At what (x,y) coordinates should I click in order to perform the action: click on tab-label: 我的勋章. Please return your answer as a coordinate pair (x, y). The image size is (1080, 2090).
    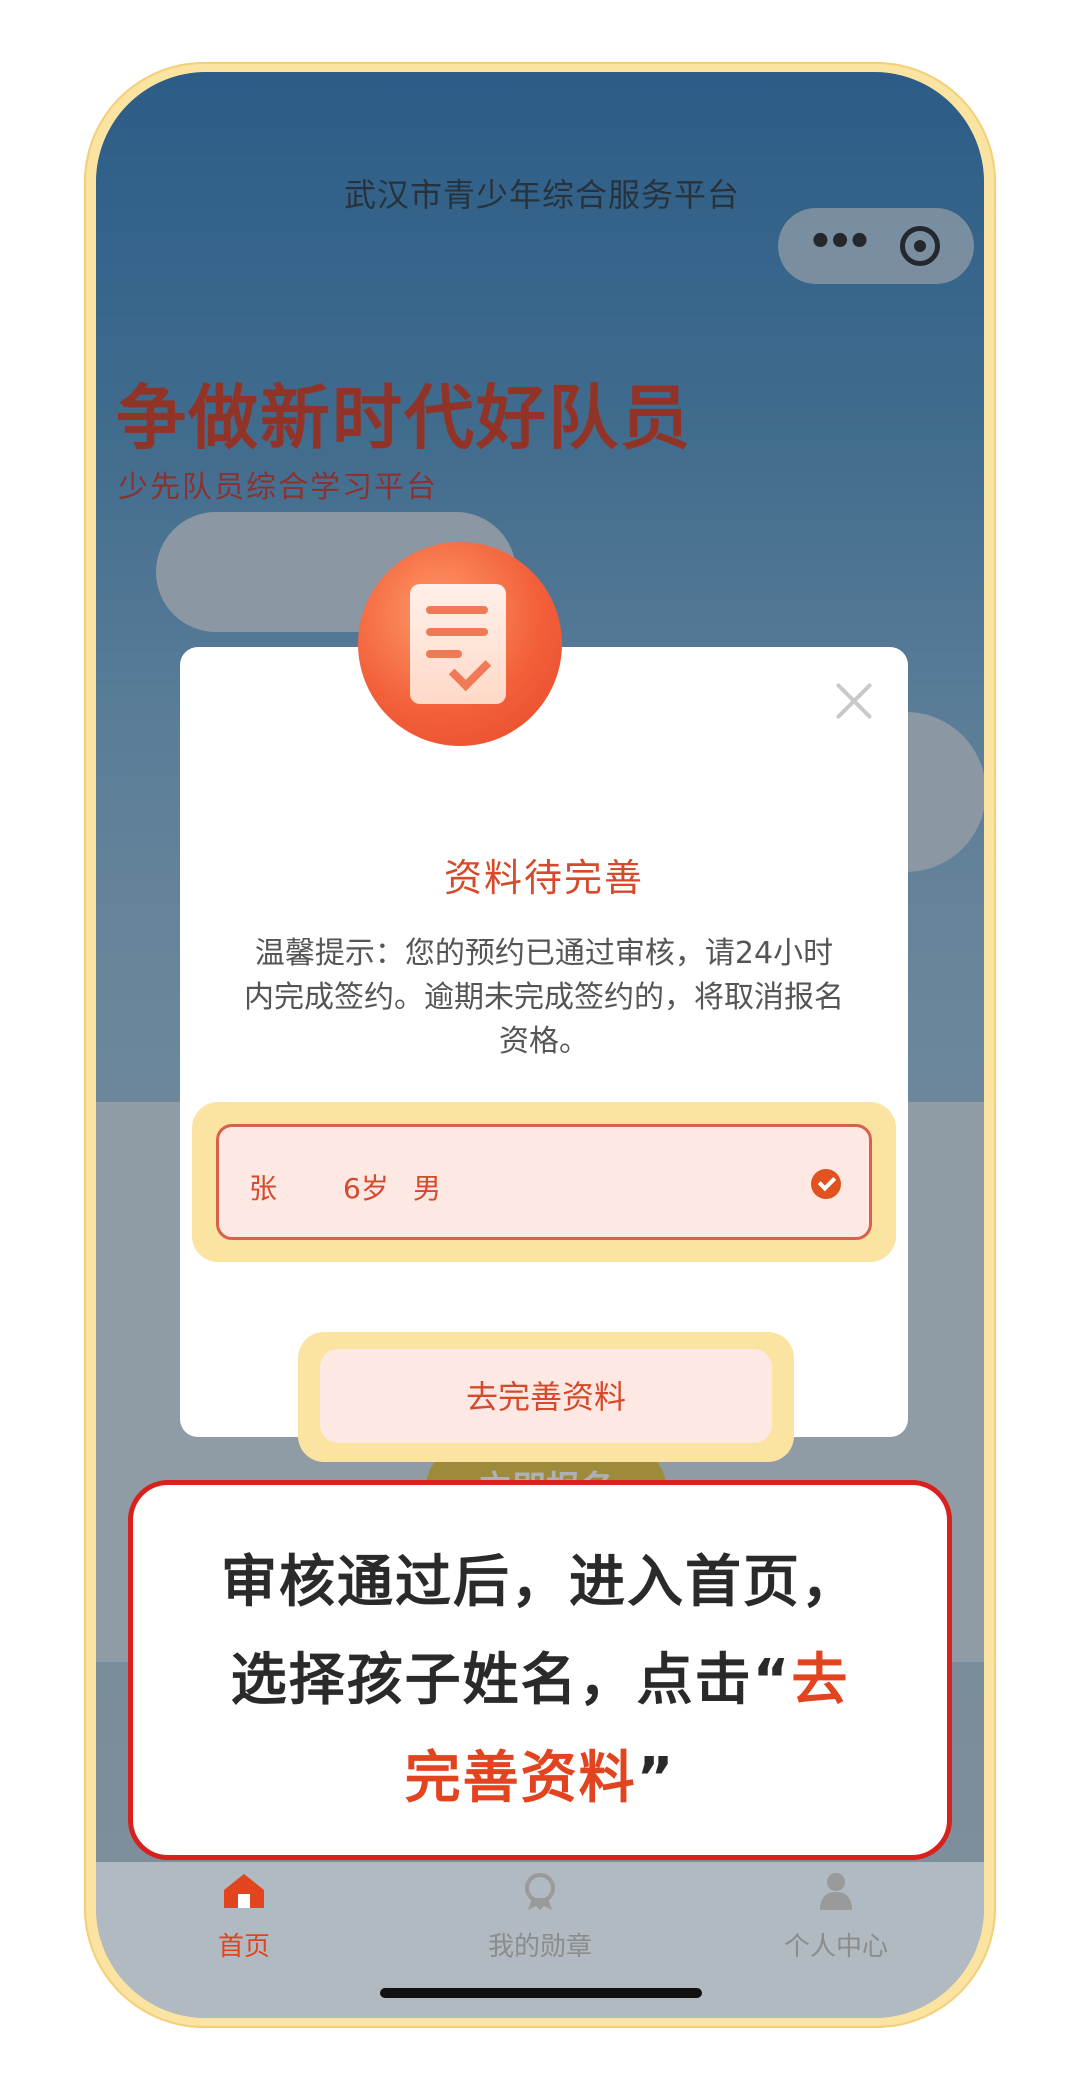
    Looking at the image, I should click on (539, 1947).